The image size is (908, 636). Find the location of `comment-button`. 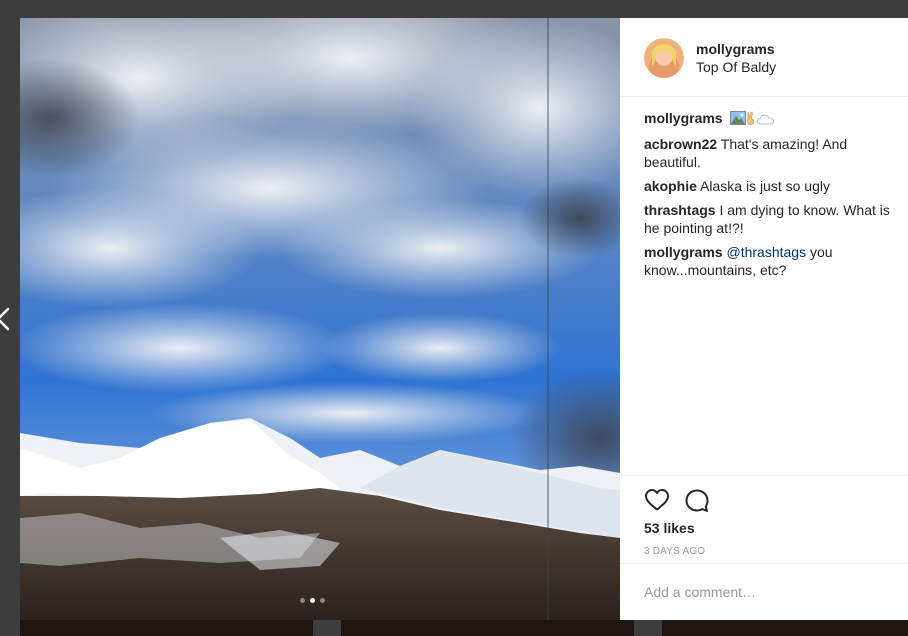

comment-button is located at coordinates (697, 501).